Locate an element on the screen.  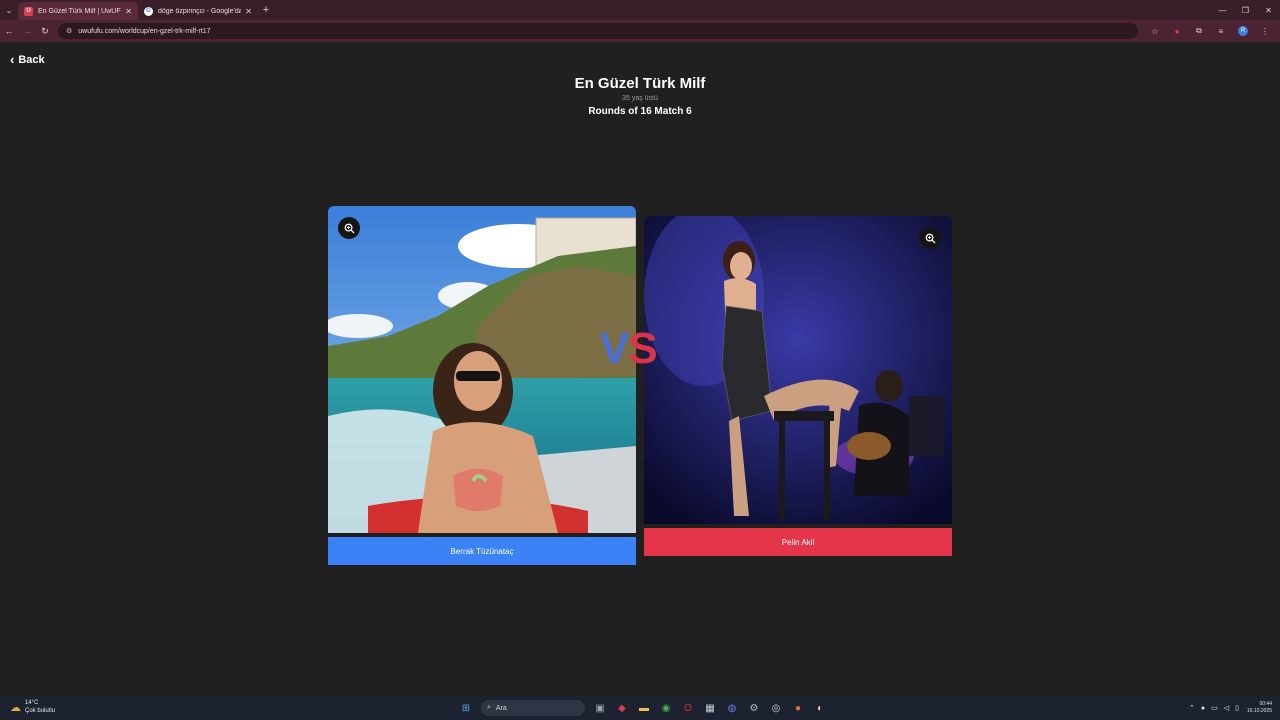
clock-date: 16.10.2025 is located at coordinates (1259, 711).